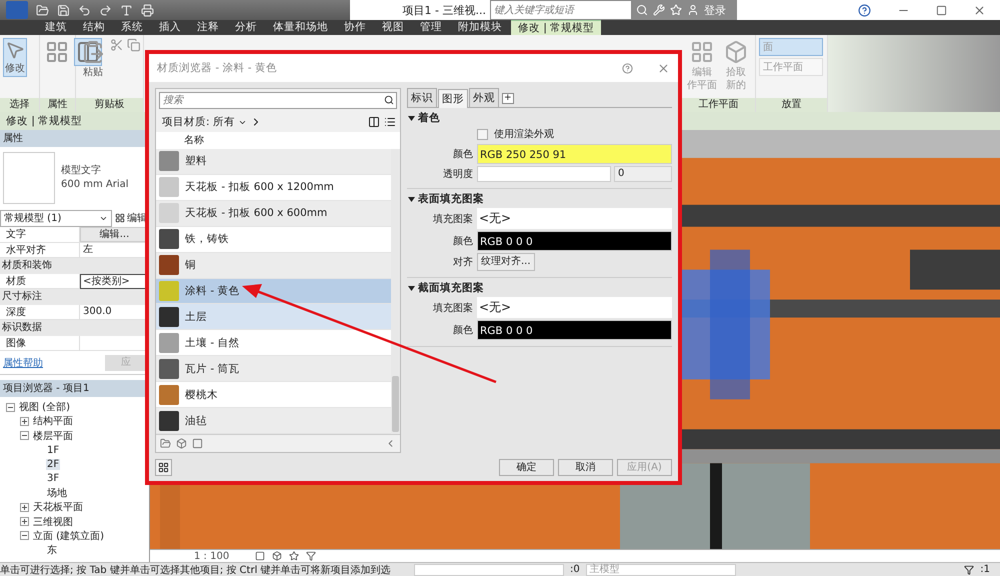 This screenshot has height=576, width=1000. What do you see at coordinates (53, 421) in the screenshot?
I see `tree-item: 结构平面` at bounding box center [53, 421].